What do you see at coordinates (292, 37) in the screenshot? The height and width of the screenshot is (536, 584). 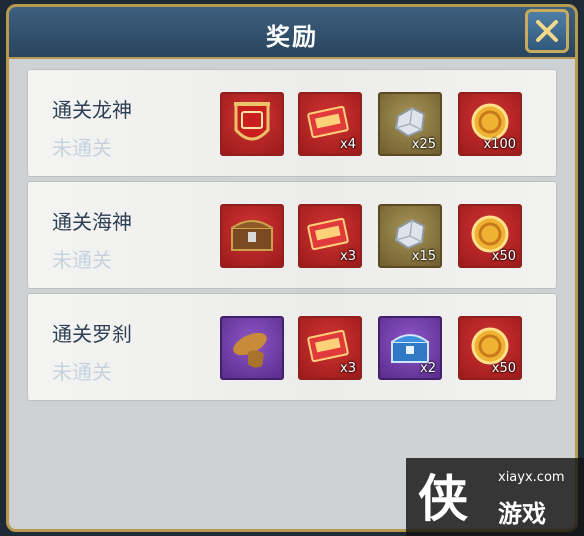 I see `dialog-title: 奖励` at bounding box center [292, 37].